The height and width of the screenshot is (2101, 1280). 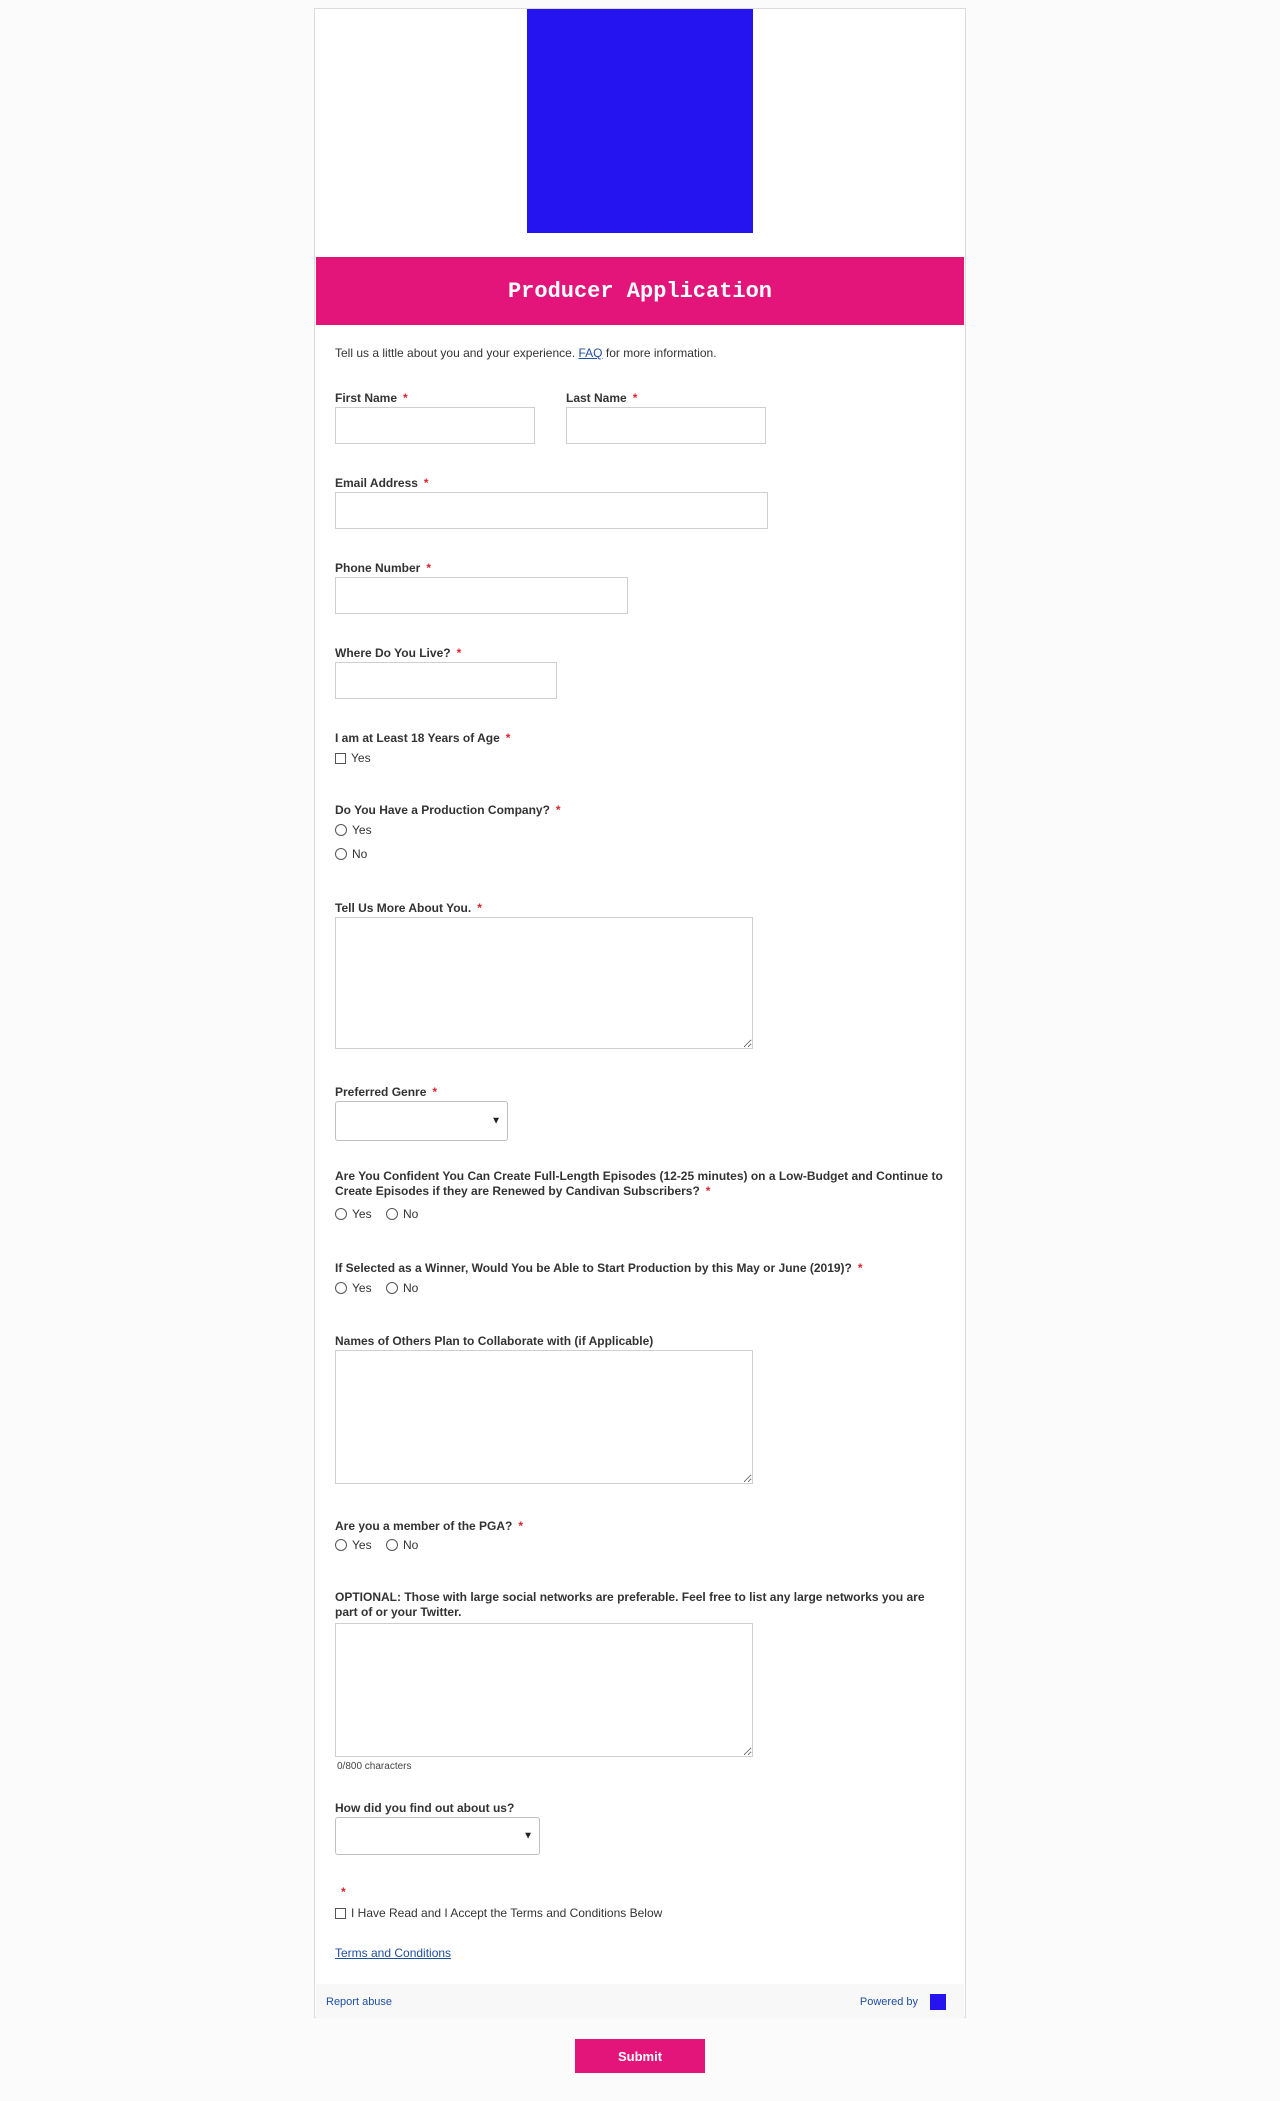 What do you see at coordinates (392, 1288) in the screenshot?
I see `winner-no-radio` at bounding box center [392, 1288].